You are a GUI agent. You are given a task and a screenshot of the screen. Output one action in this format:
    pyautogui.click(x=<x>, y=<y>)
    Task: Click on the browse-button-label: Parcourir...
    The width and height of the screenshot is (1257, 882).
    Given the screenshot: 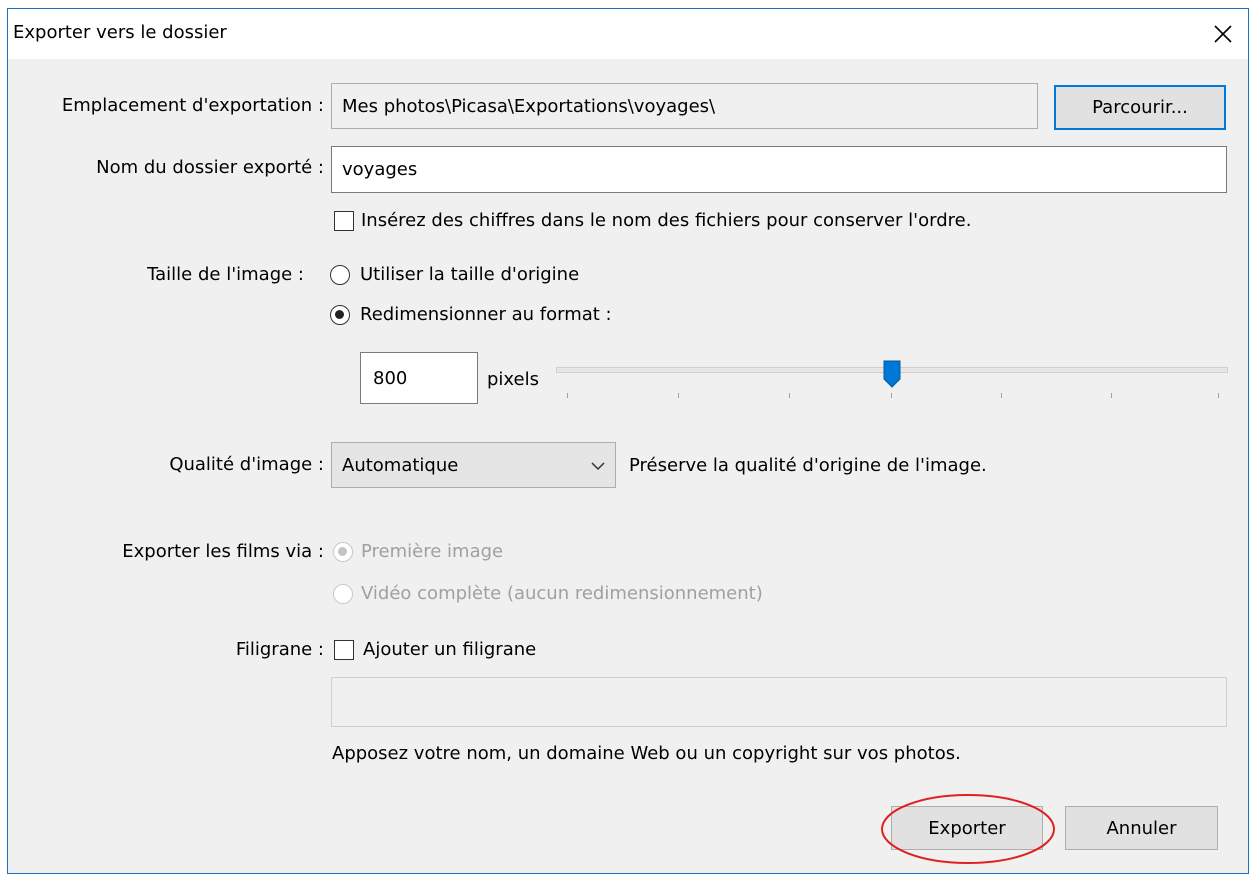 What is the action you would take?
    pyautogui.click(x=1140, y=107)
    